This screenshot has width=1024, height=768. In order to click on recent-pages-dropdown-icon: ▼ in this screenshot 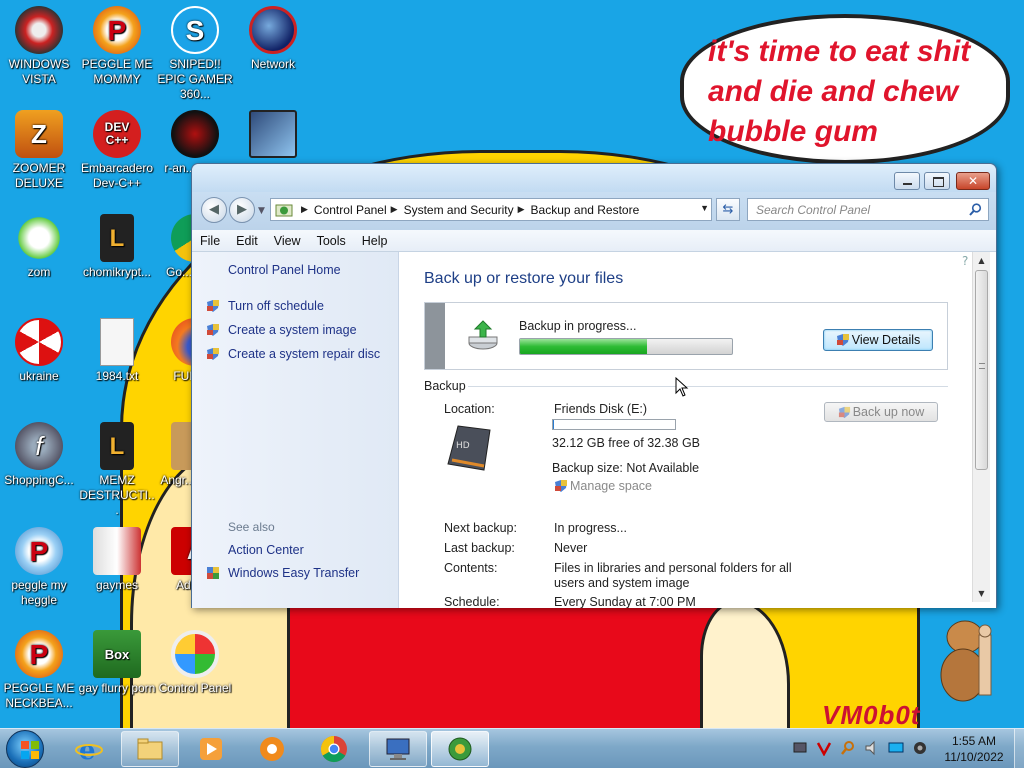, I will do `click(261, 211)`.